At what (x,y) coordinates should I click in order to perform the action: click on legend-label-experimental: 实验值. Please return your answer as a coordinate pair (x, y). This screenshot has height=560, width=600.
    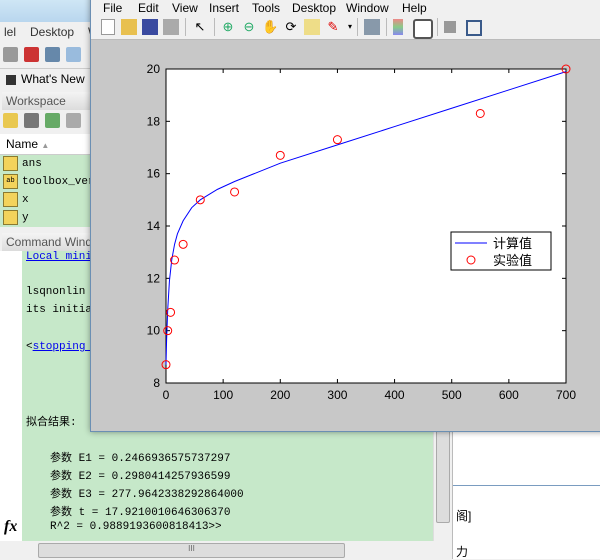
    Looking at the image, I should click on (512, 260).